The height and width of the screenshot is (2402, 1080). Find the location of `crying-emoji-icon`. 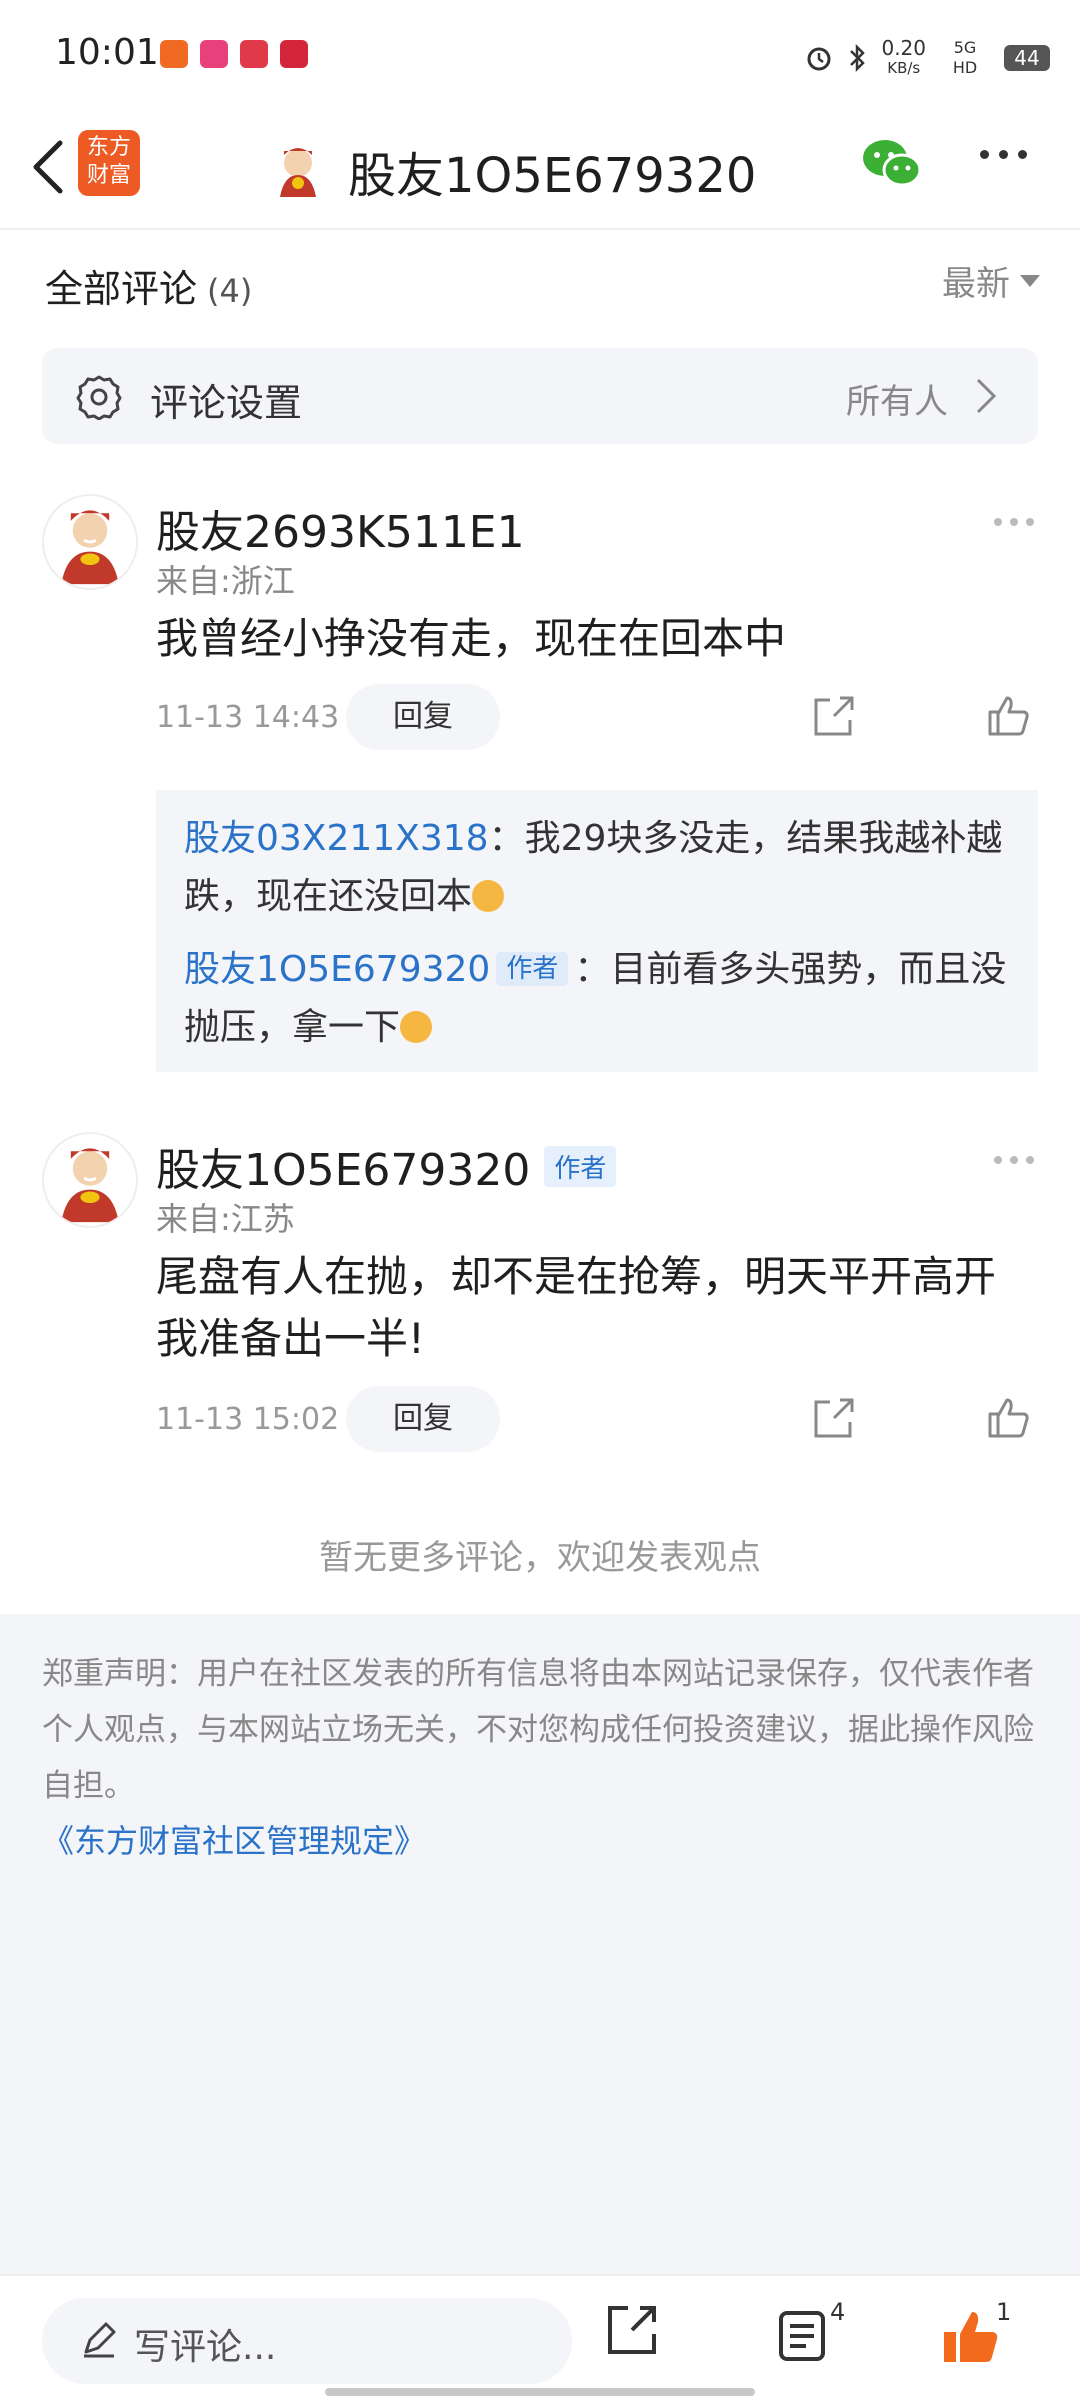

crying-emoji-icon is located at coordinates (488, 896).